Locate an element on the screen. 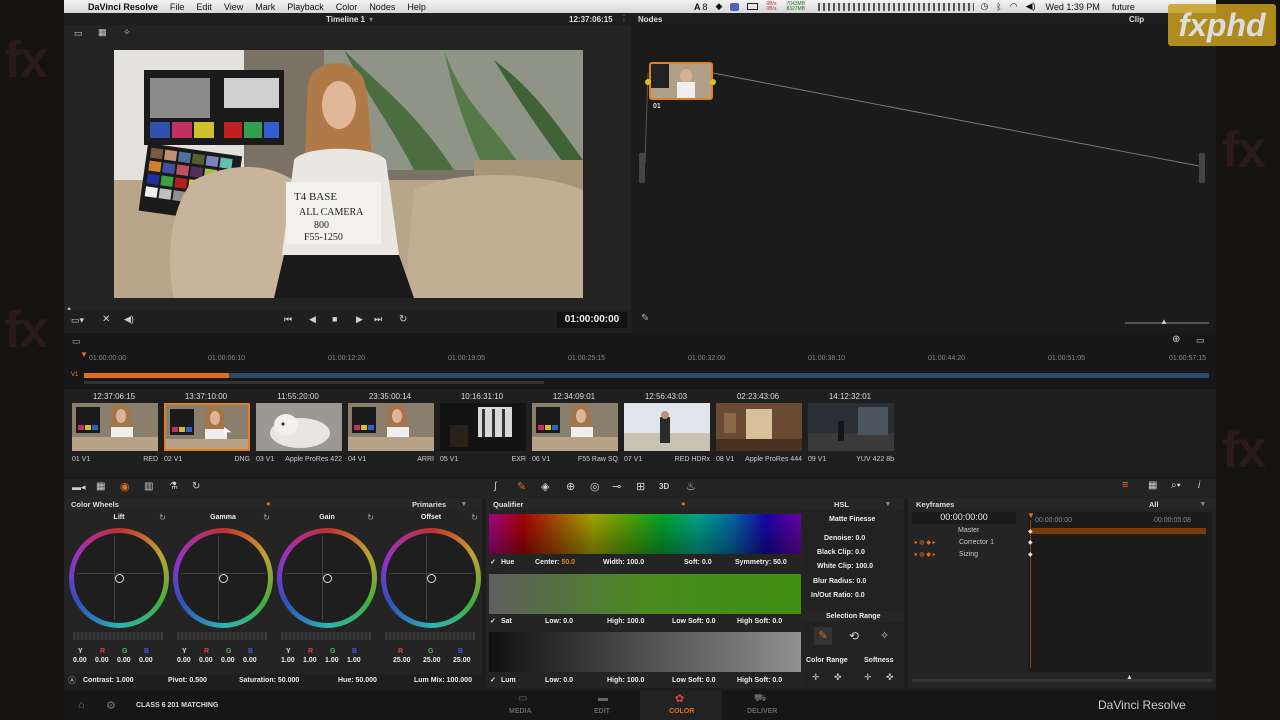 Image resolution: width=1280 pixels, height=720 pixels. wheels-mode: Primaries is located at coordinates (429, 504).